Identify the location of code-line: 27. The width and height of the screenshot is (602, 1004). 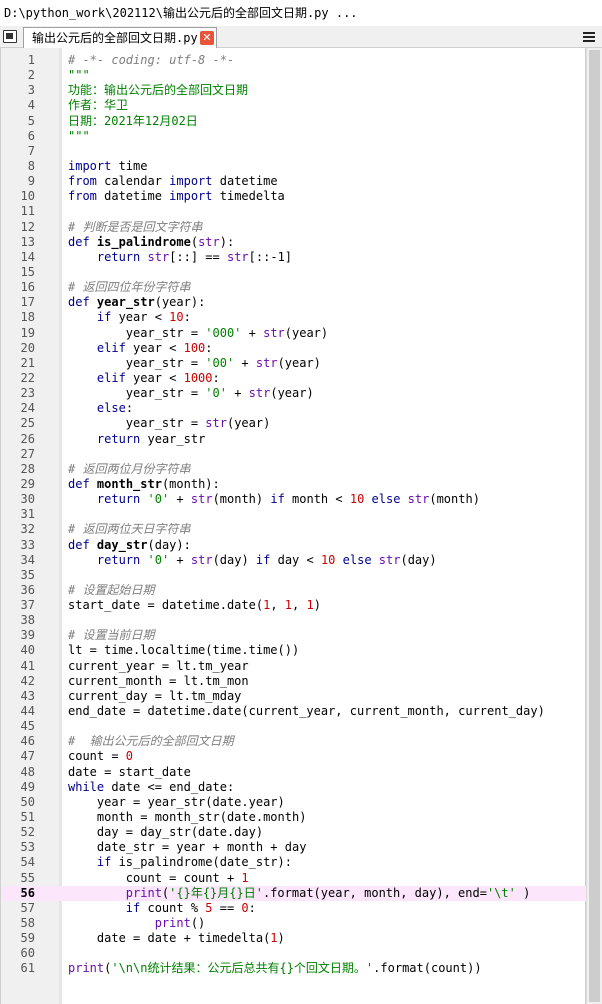
(294, 454).